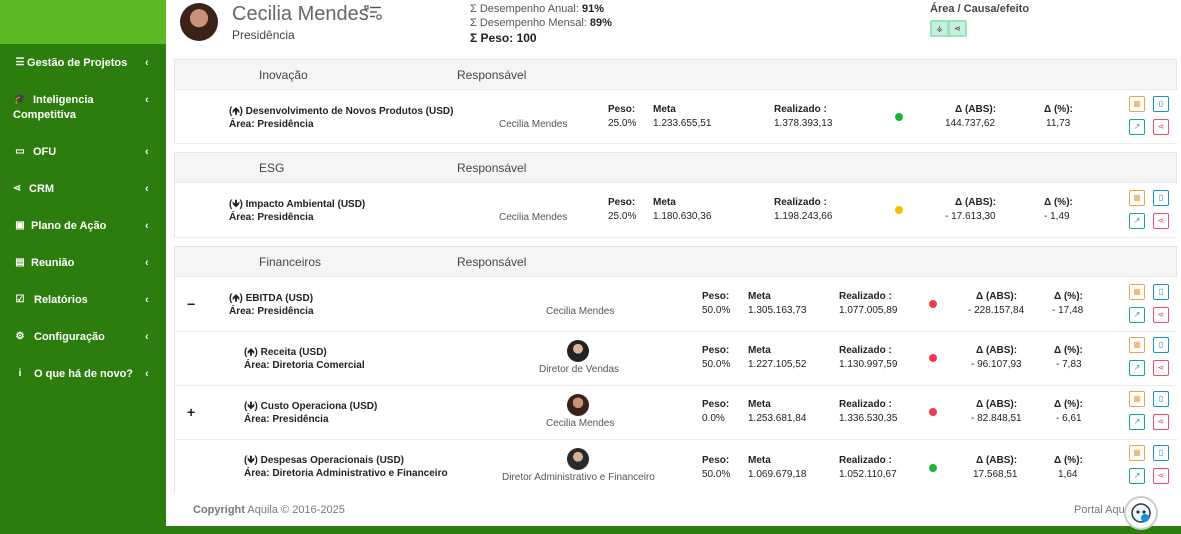  What do you see at coordinates (777, 474) in the screenshot?
I see `meta-value: 1.069.679,18` at bounding box center [777, 474].